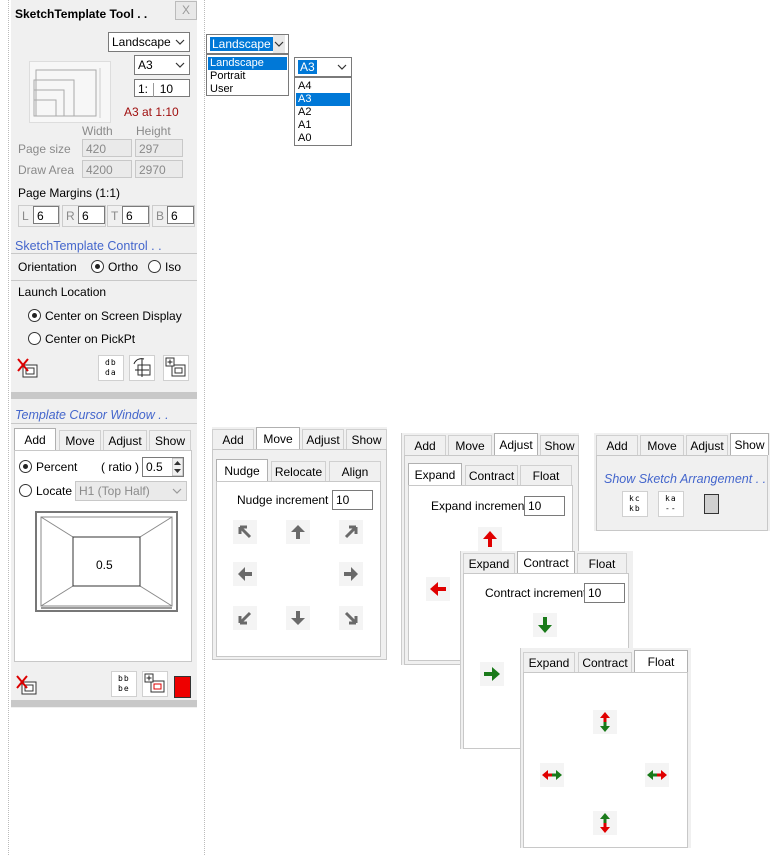  Describe the element at coordinates (247, 44) in the screenshot. I see `orientation-dropdown-combo: Landscape` at that location.